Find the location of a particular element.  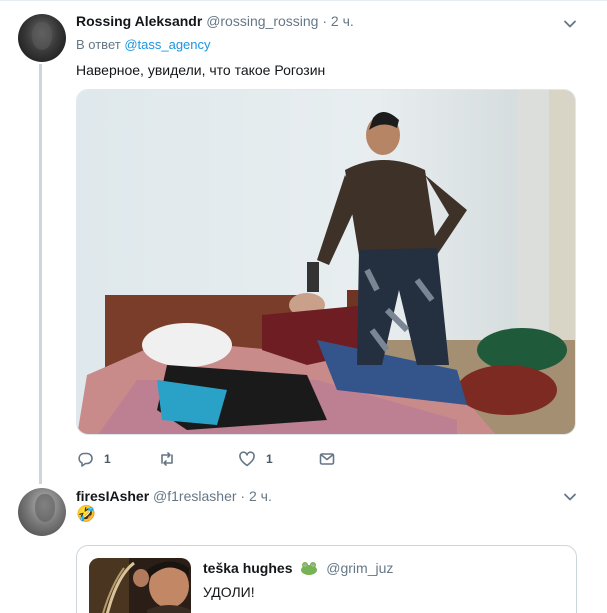

avatar-rossing is located at coordinates (42, 38).